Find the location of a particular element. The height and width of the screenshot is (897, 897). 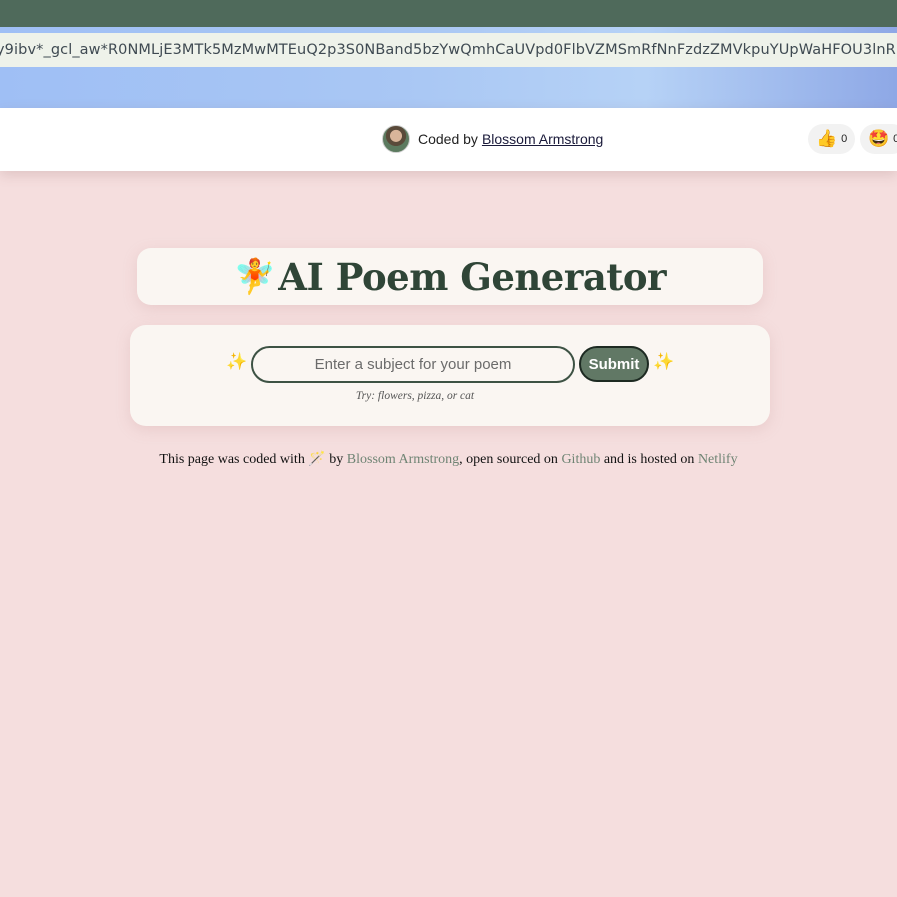

title-card: 🧚 AI Poem Generator is located at coordinates (450, 276).